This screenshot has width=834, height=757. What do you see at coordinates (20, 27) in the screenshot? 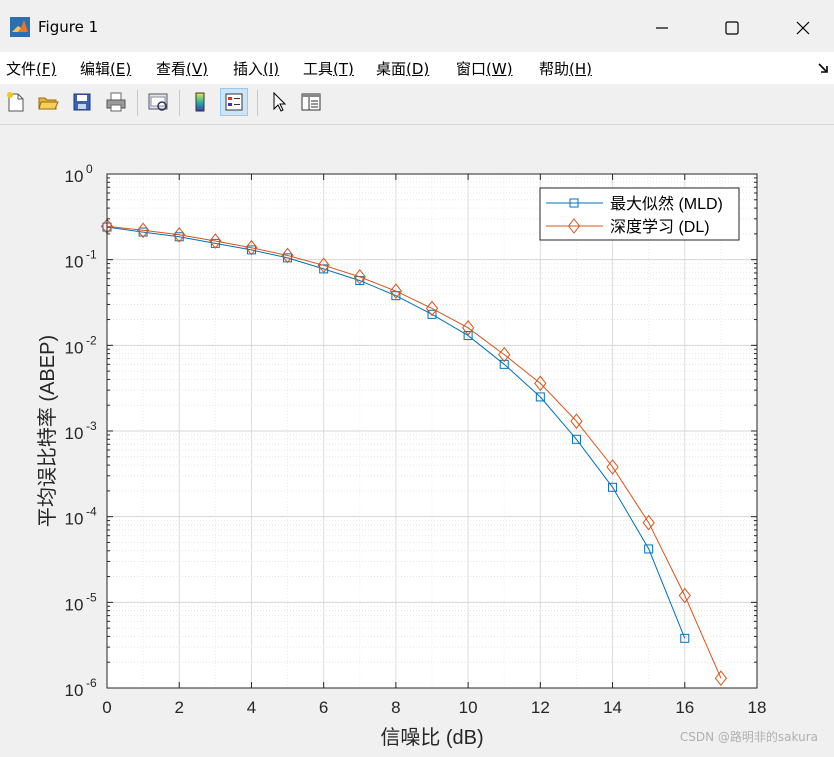
I see `matlab-logo-icon` at bounding box center [20, 27].